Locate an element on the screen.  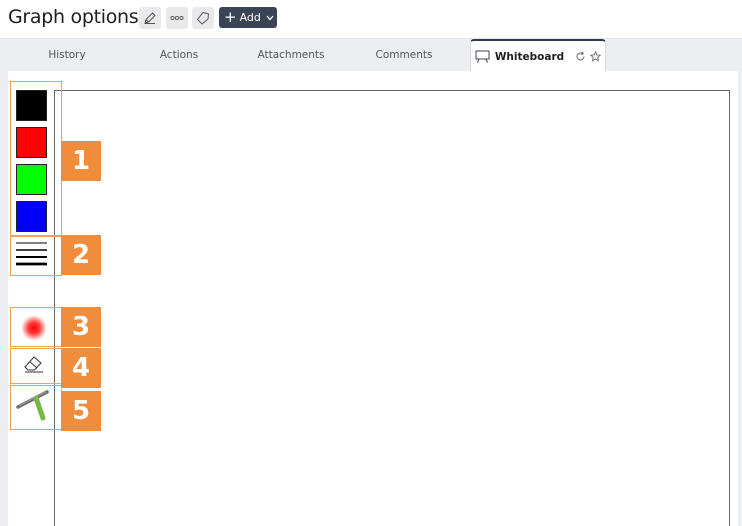
refresh-icon is located at coordinates (580, 56).